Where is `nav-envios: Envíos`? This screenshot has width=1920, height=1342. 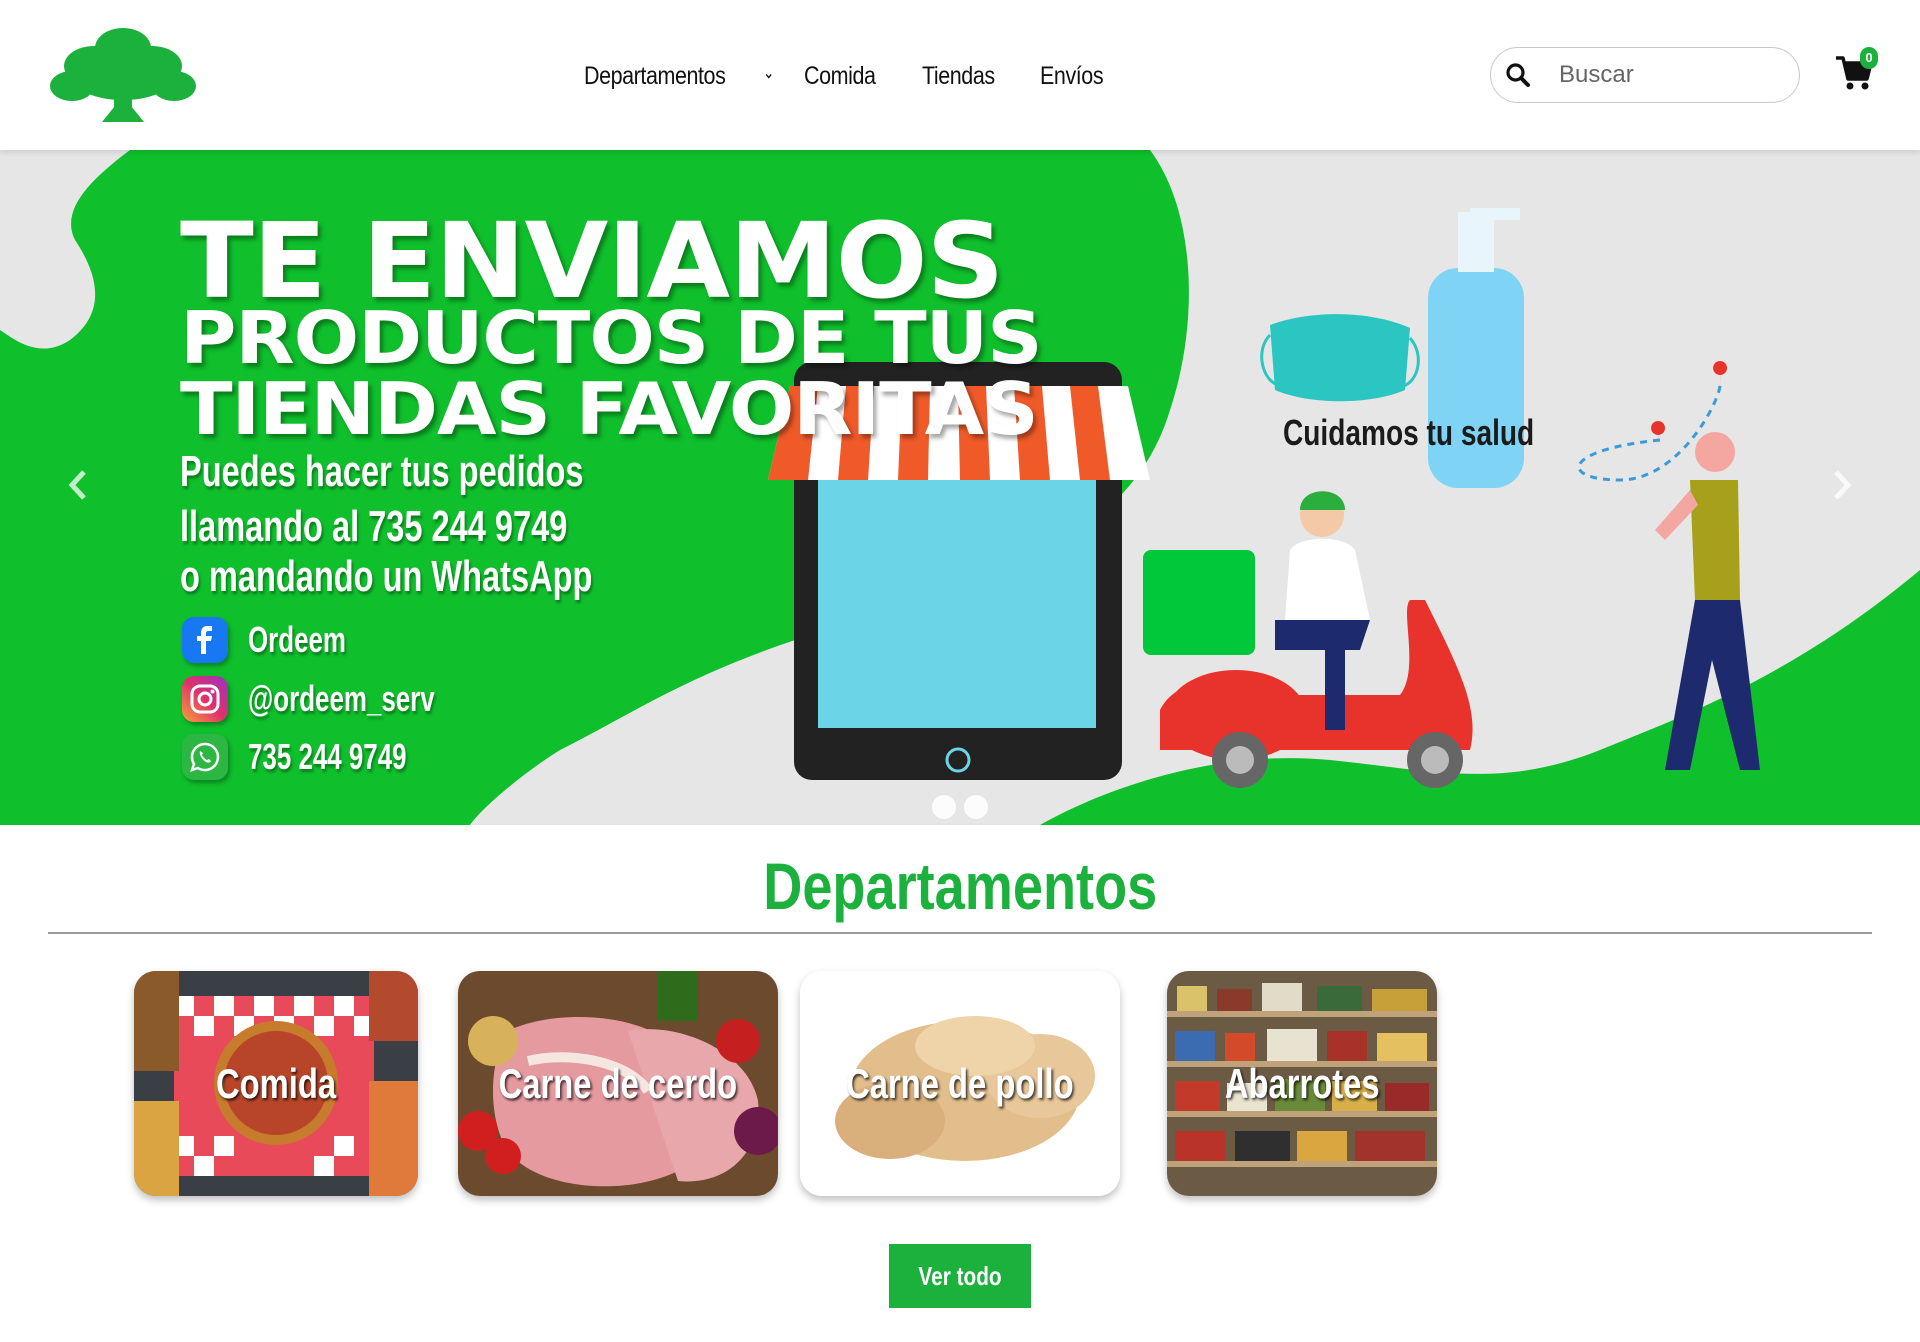 nav-envios: Envíos is located at coordinates (1072, 76).